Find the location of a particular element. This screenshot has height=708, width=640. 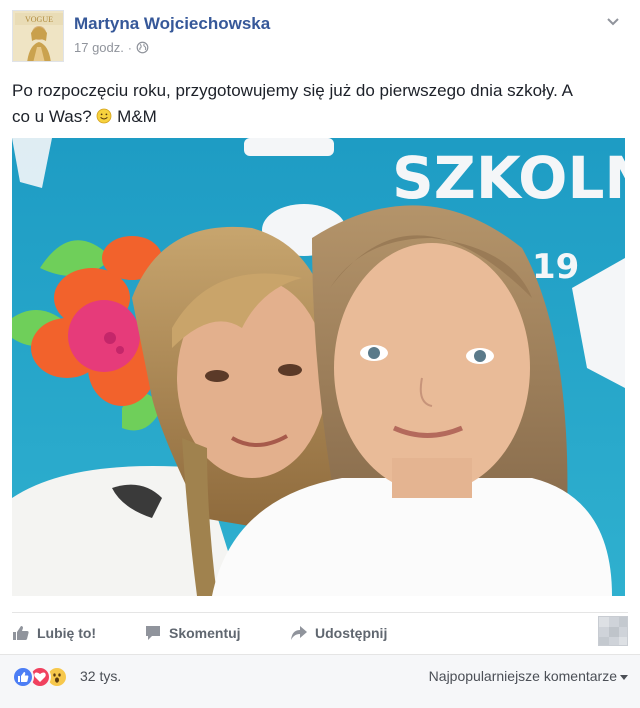

backdrop-year: 19 is located at coordinates (555, 267).